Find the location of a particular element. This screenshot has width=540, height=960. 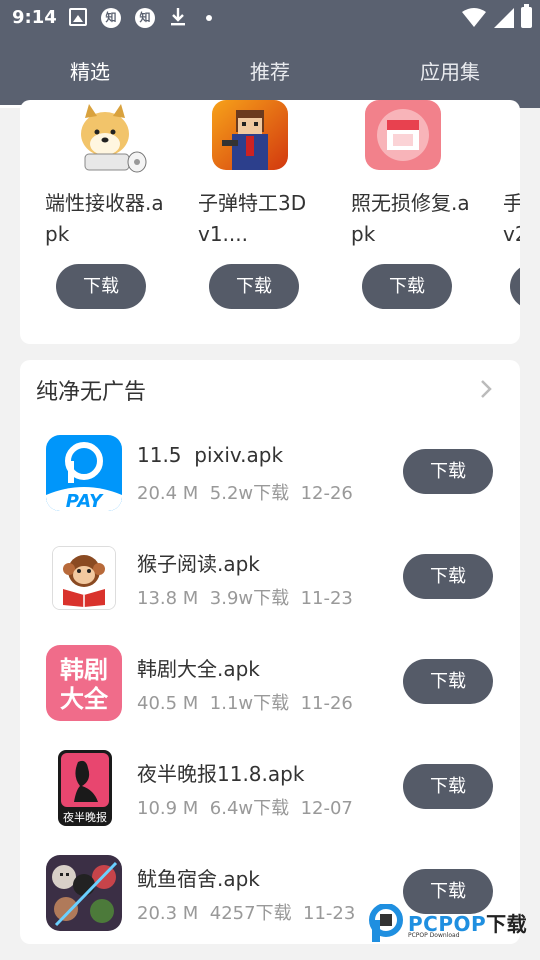

featured-item-name: 手v2 is located at coordinates (511, 218).